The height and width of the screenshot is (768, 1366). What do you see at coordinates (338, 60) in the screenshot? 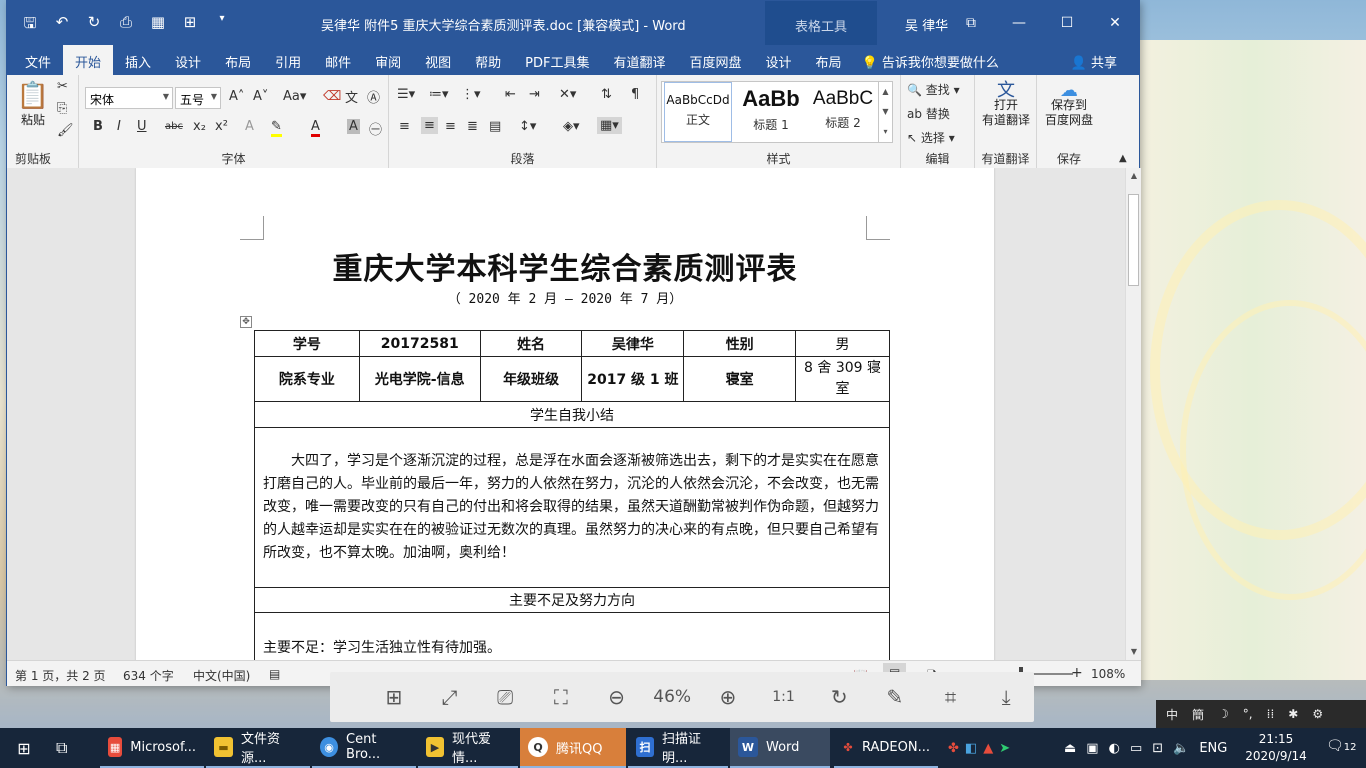
I see `tab-mailings: 邮件` at bounding box center [338, 60].